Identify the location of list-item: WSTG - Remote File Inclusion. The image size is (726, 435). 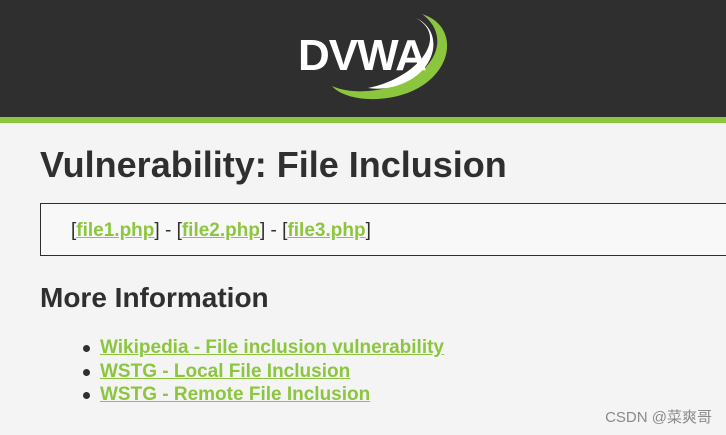
(263, 395).